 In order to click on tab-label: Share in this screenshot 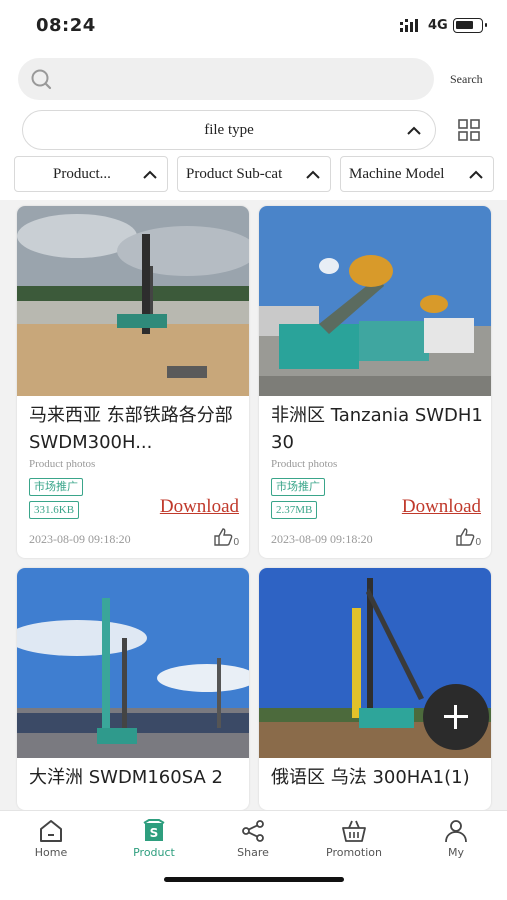, I will do `click(253, 852)`.